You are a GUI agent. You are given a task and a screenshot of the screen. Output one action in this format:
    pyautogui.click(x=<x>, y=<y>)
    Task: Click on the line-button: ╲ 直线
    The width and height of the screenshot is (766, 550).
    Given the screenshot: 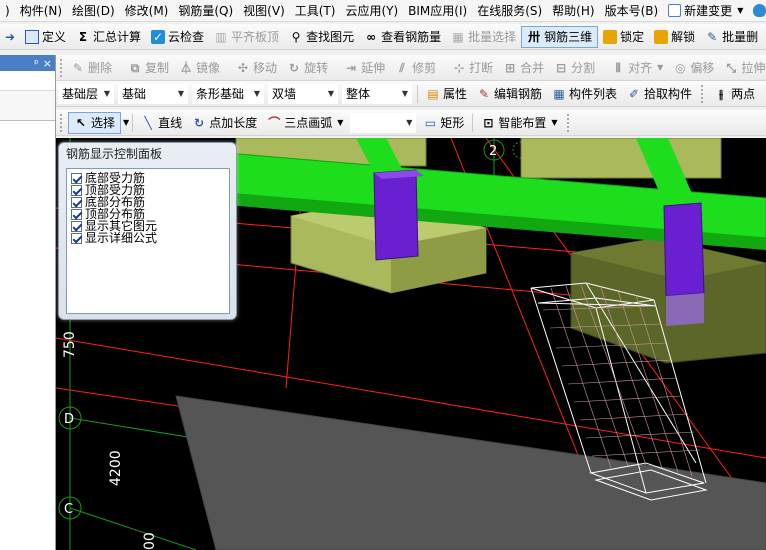 What is the action you would take?
    pyautogui.click(x=161, y=123)
    